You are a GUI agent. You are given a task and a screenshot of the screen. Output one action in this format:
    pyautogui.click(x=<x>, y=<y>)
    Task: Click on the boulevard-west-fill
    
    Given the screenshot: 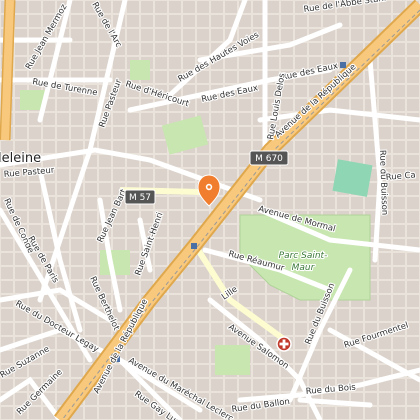 What is the action you would take?
    pyautogui.click(x=7, y=70)
    